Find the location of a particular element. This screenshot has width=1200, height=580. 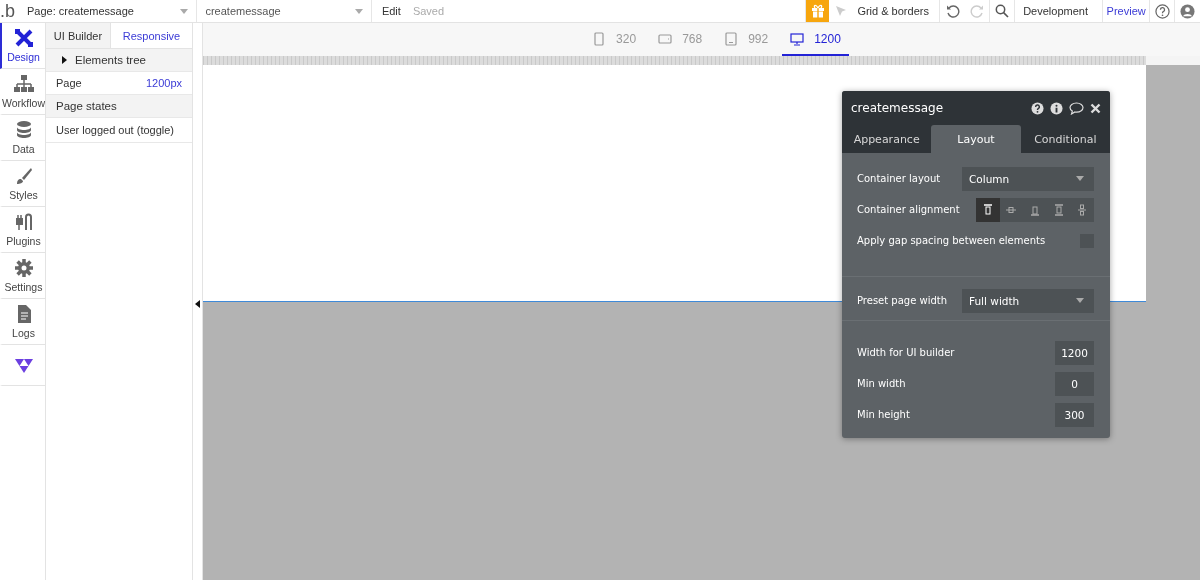

layout-dropdown: Column is located at coordinates (1028, 178).